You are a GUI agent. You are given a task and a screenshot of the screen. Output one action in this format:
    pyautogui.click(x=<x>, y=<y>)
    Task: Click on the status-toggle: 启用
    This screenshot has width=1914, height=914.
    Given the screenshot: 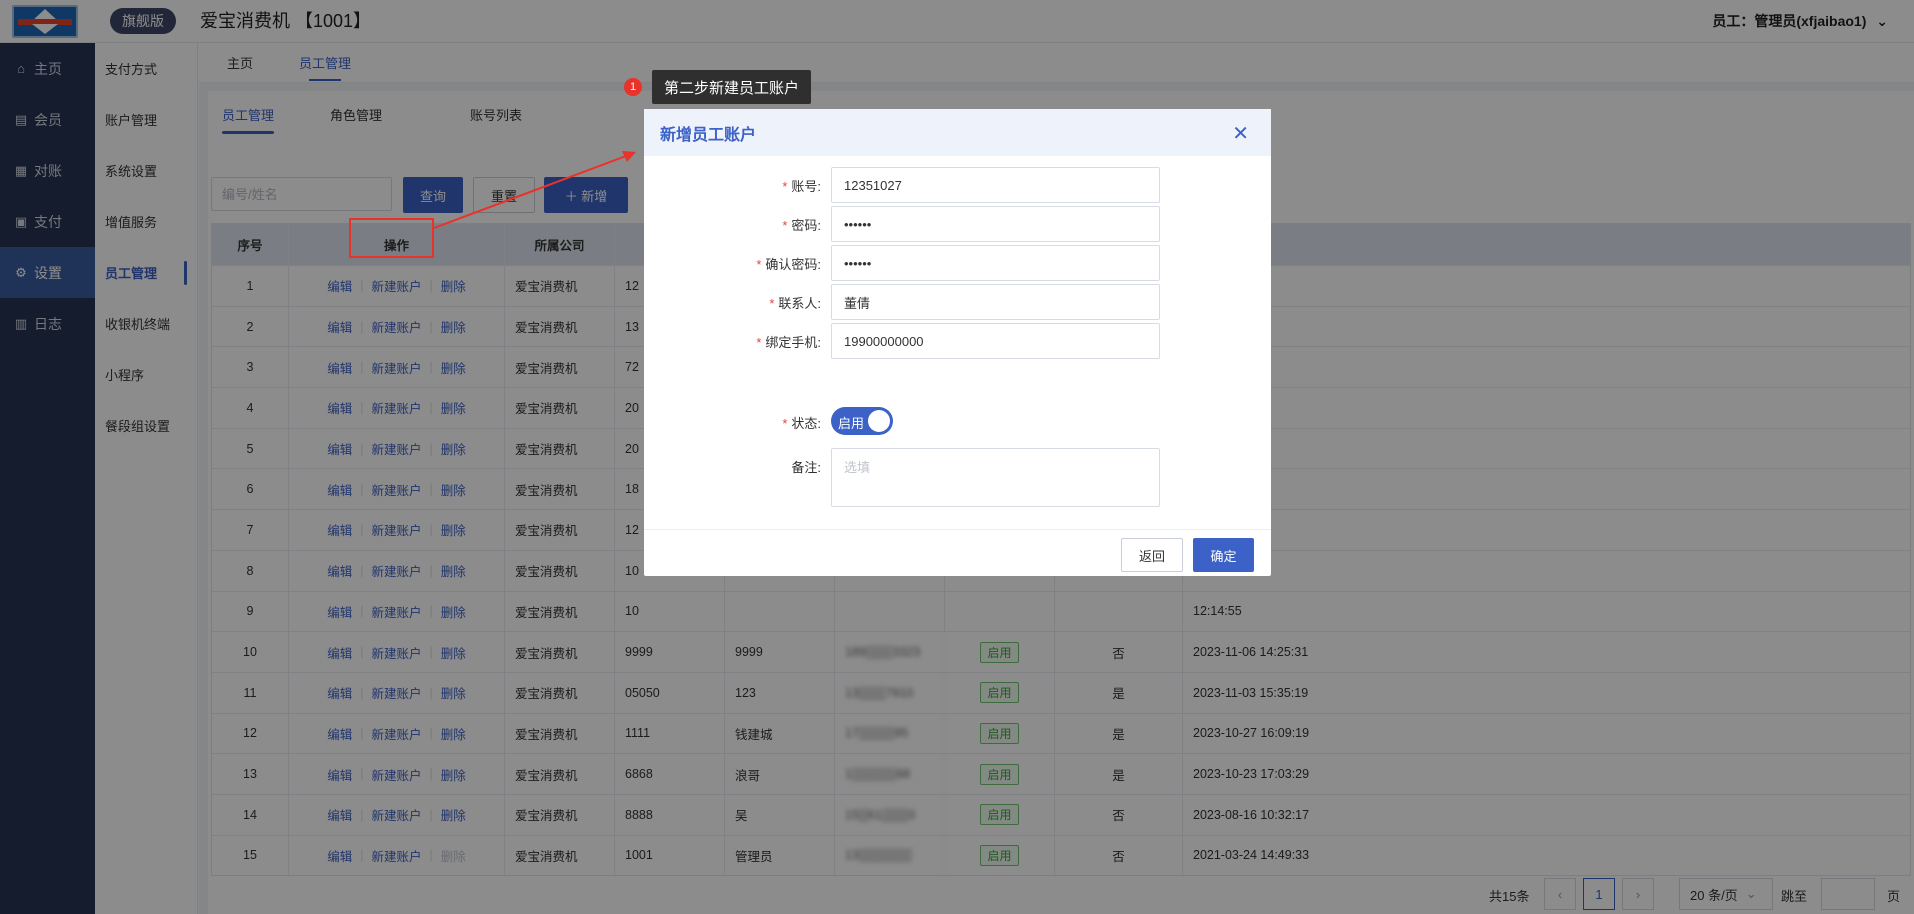 What is the action you would take?
    pyautogui.click(x=862, y=421)
    